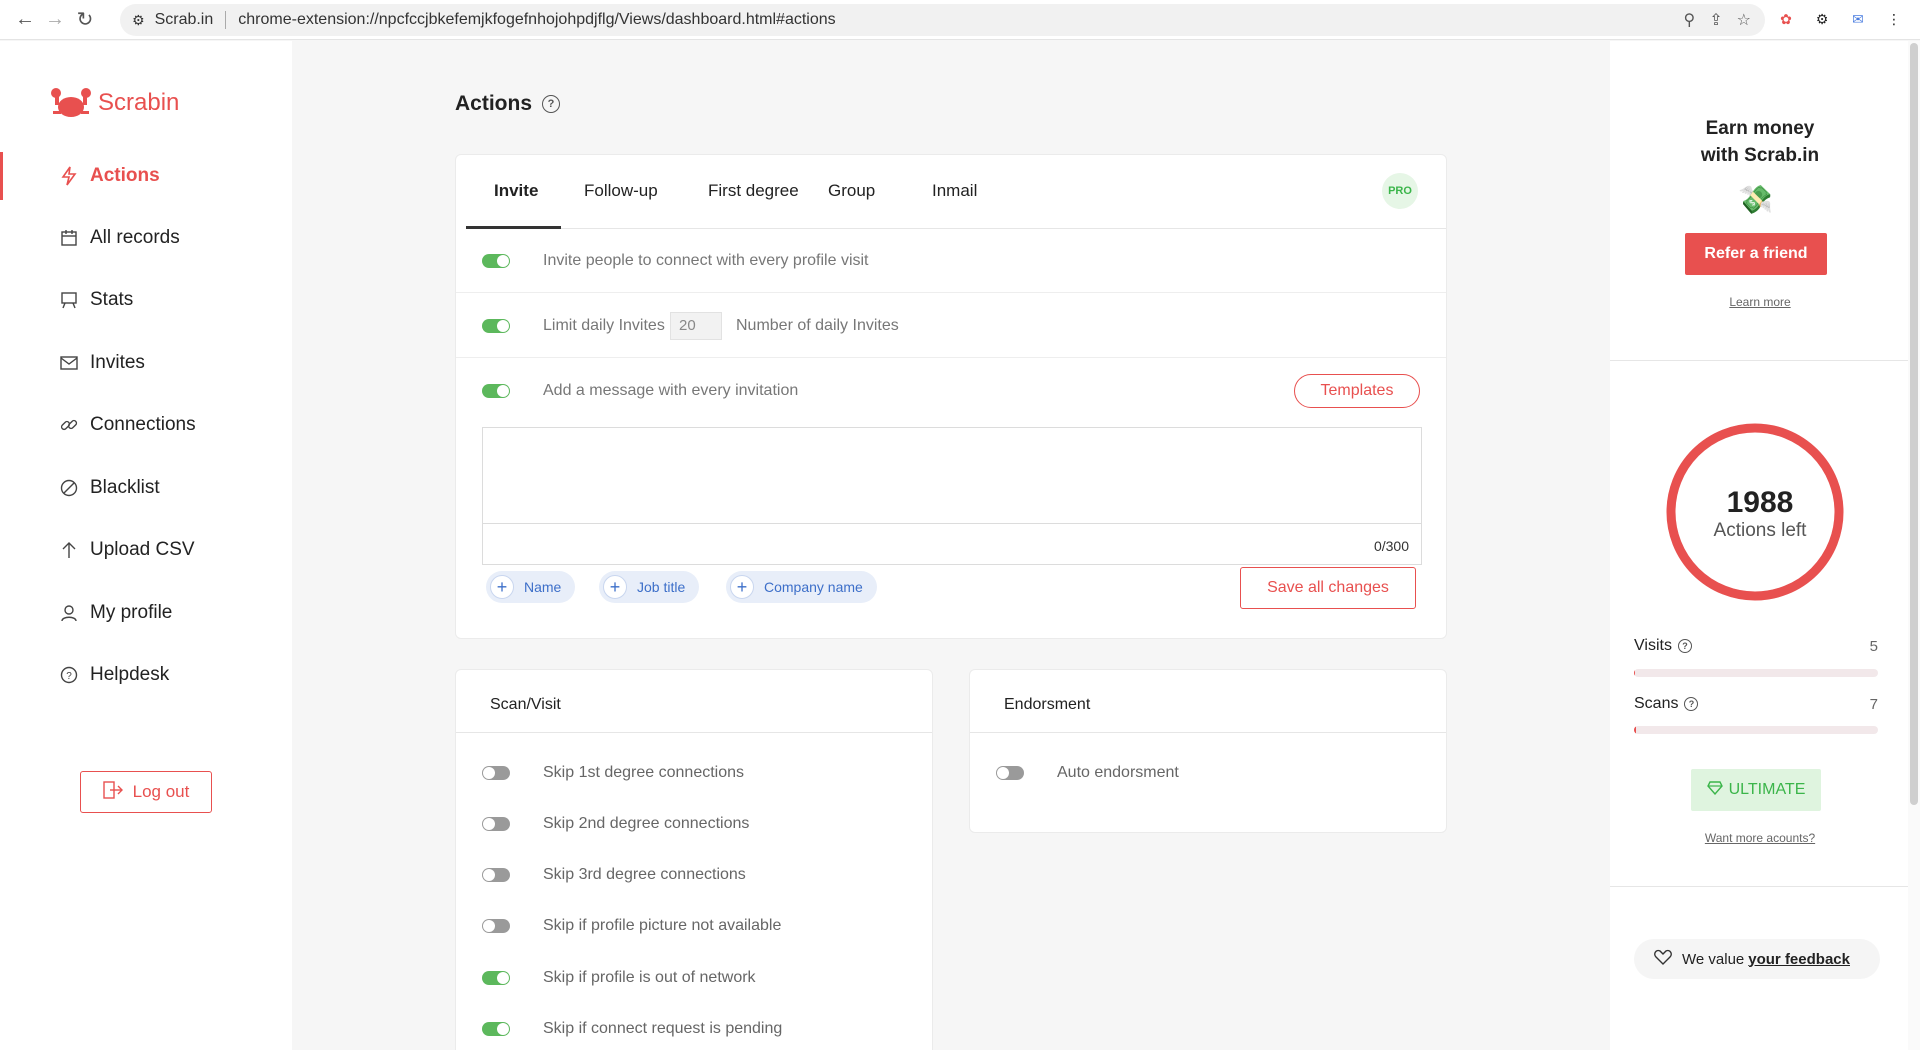 This screenshot has width=1920, height=1050. Describe the element at coordinates (69, 613) in the screenshot. I see `user-icon` at that location.